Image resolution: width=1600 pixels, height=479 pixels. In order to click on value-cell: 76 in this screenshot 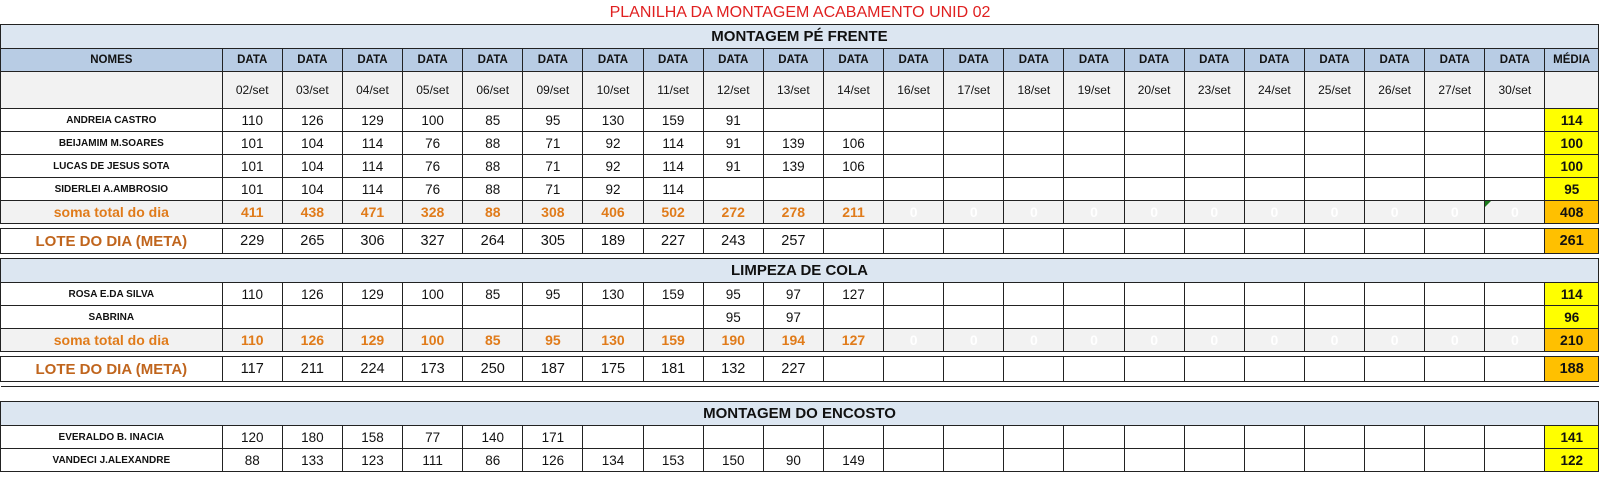, I will do `click(433, 143)`.